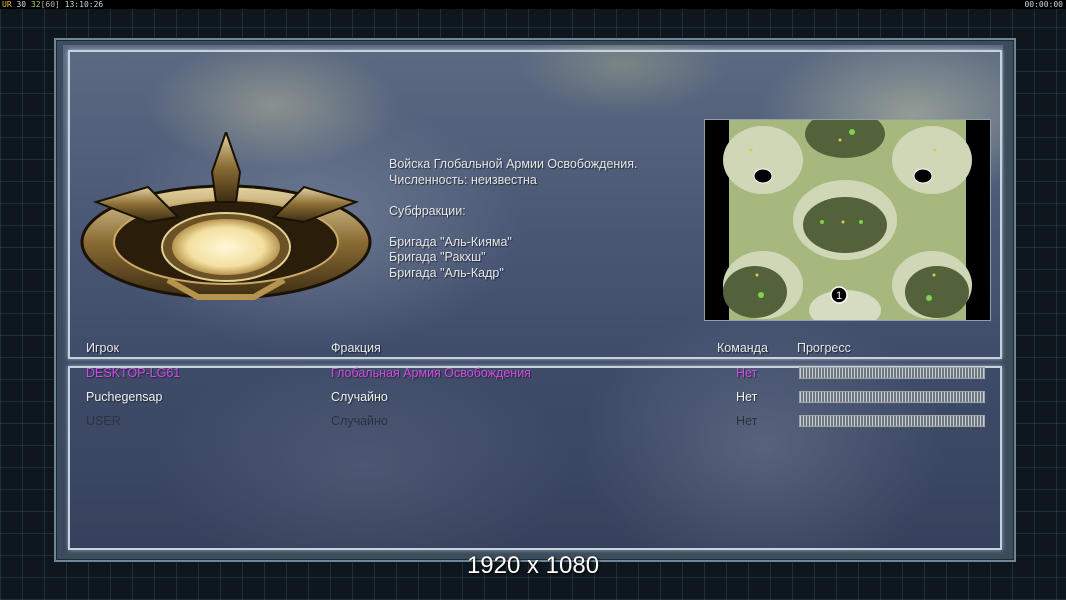 Image resolution: width=1066 pixels, height=600 pixels. I want to click on header-progress: Прогресс, so click(824, 348).